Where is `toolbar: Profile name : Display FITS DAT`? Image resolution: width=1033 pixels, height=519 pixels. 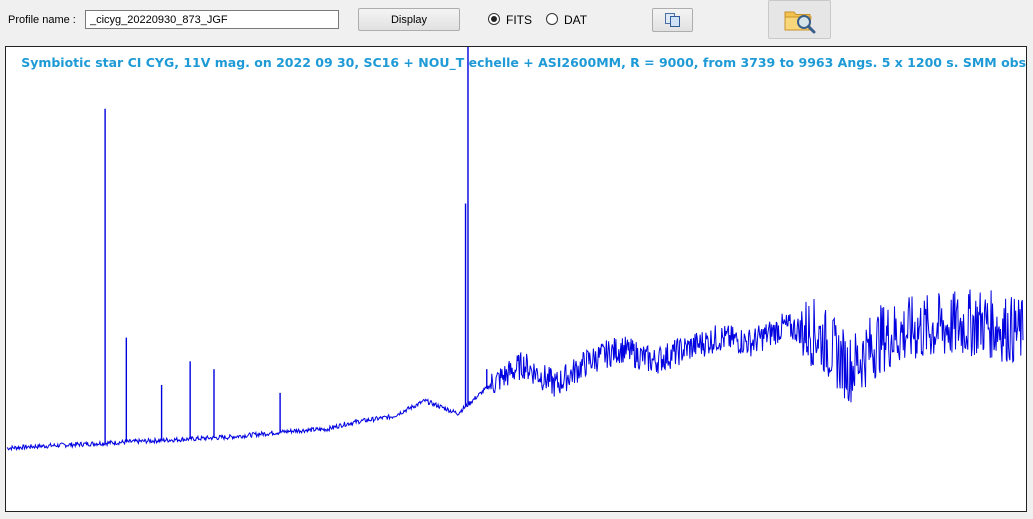 toolbar: Profile name : Display FITS DAT is located at coordinates (516, 22).